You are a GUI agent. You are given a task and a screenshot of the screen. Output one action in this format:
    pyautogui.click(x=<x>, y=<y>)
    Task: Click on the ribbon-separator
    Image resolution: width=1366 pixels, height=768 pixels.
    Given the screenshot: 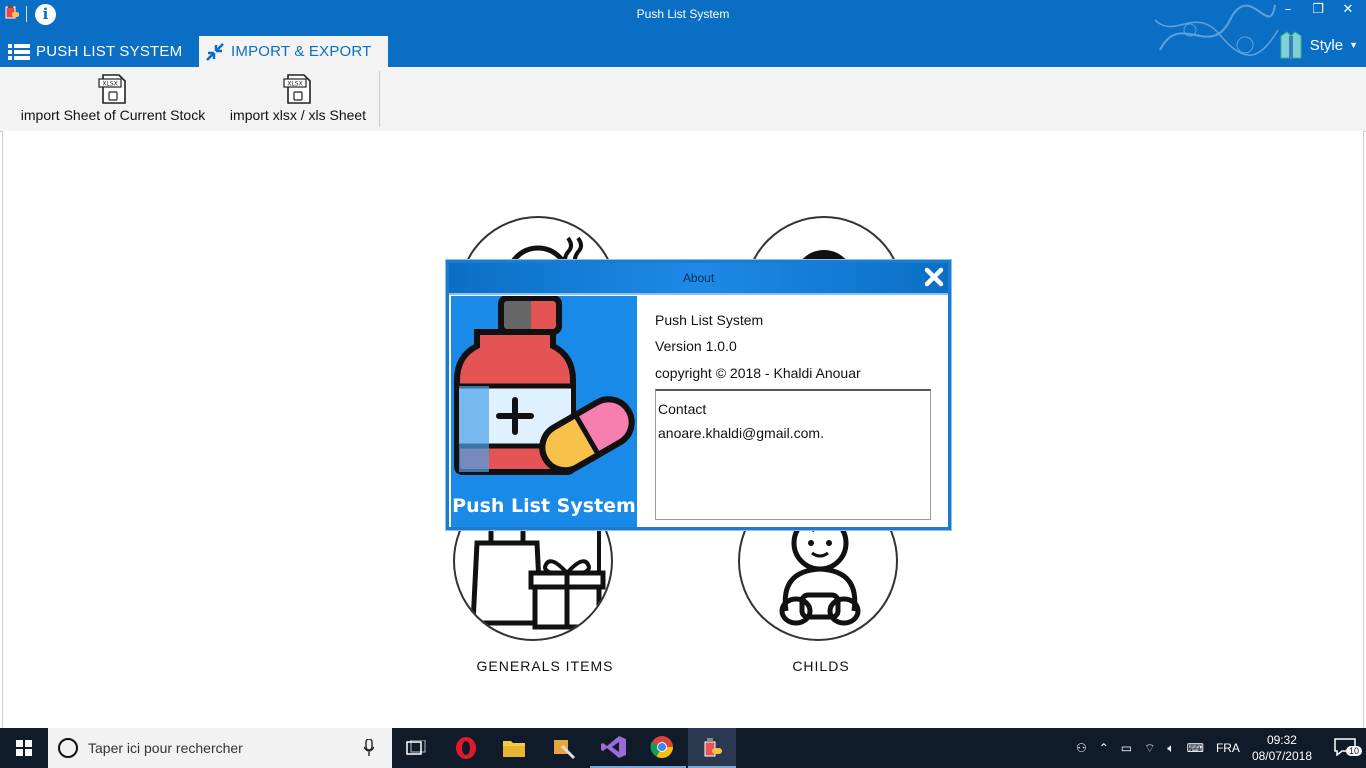 What is the action you would take?
    pyautogui.click(x=379, y=99)
    